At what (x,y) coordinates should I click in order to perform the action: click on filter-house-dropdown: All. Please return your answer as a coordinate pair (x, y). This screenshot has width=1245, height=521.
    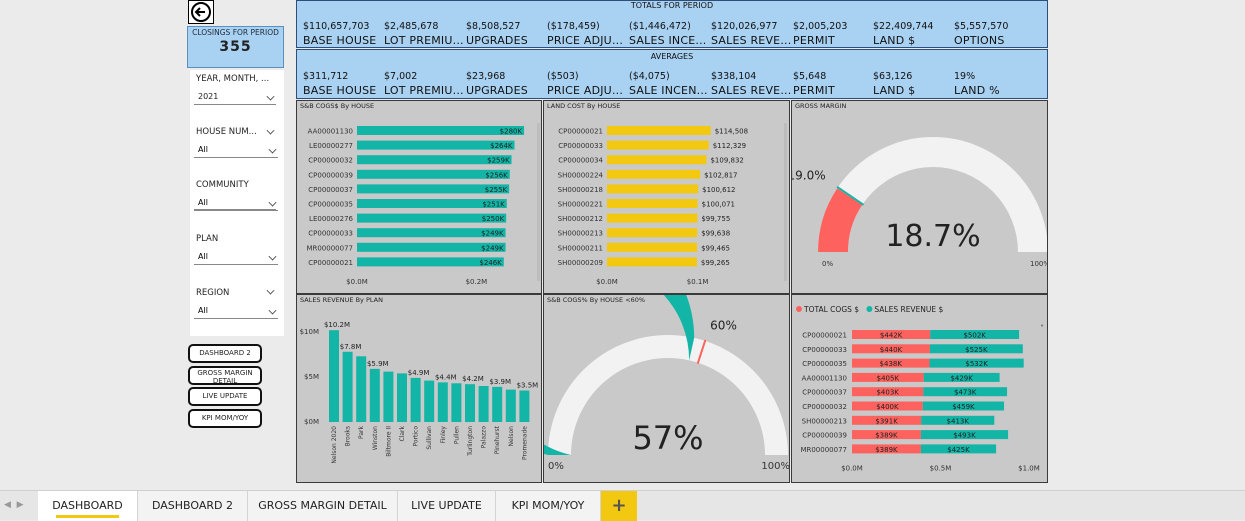
    Looking at the image, I should click on (236, 150).